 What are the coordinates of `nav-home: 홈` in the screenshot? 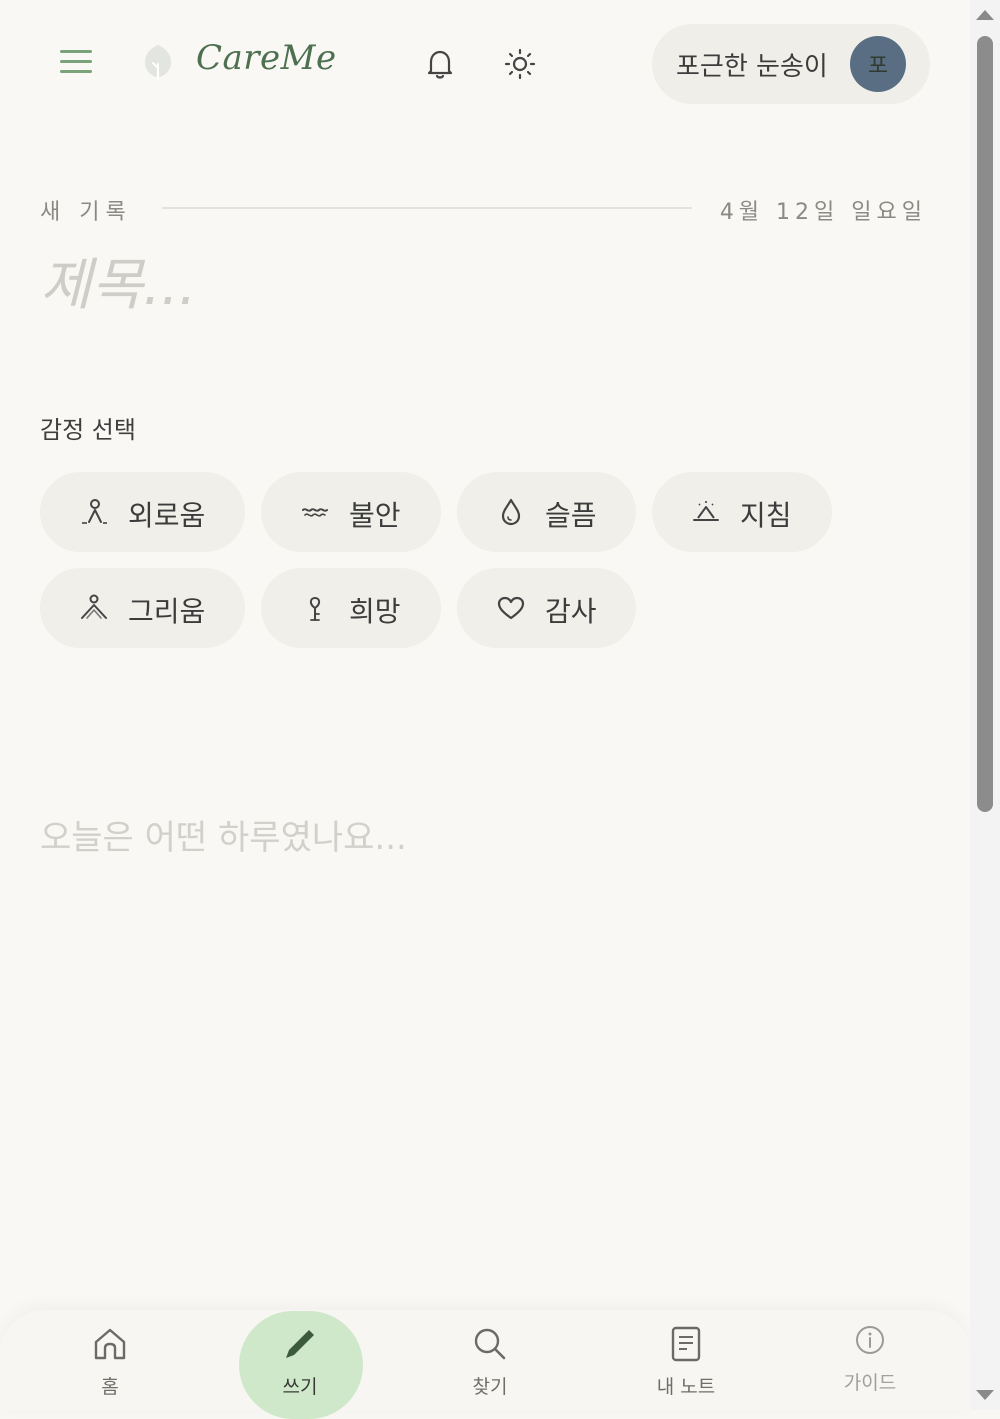 It's located at (110, 1360).